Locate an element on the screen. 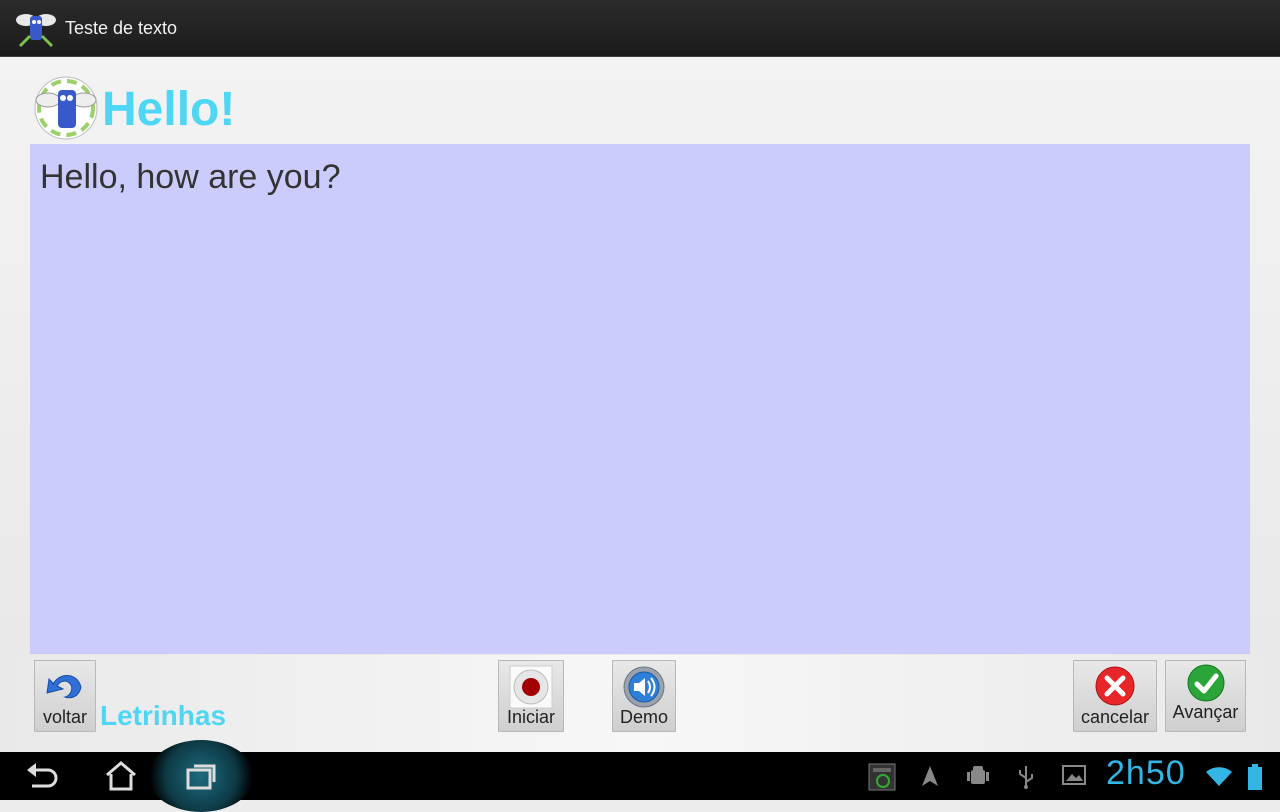 The width and height of the screenshot is (1280, 812). navigation-arrow-icon is located at coordinates (930, 776).